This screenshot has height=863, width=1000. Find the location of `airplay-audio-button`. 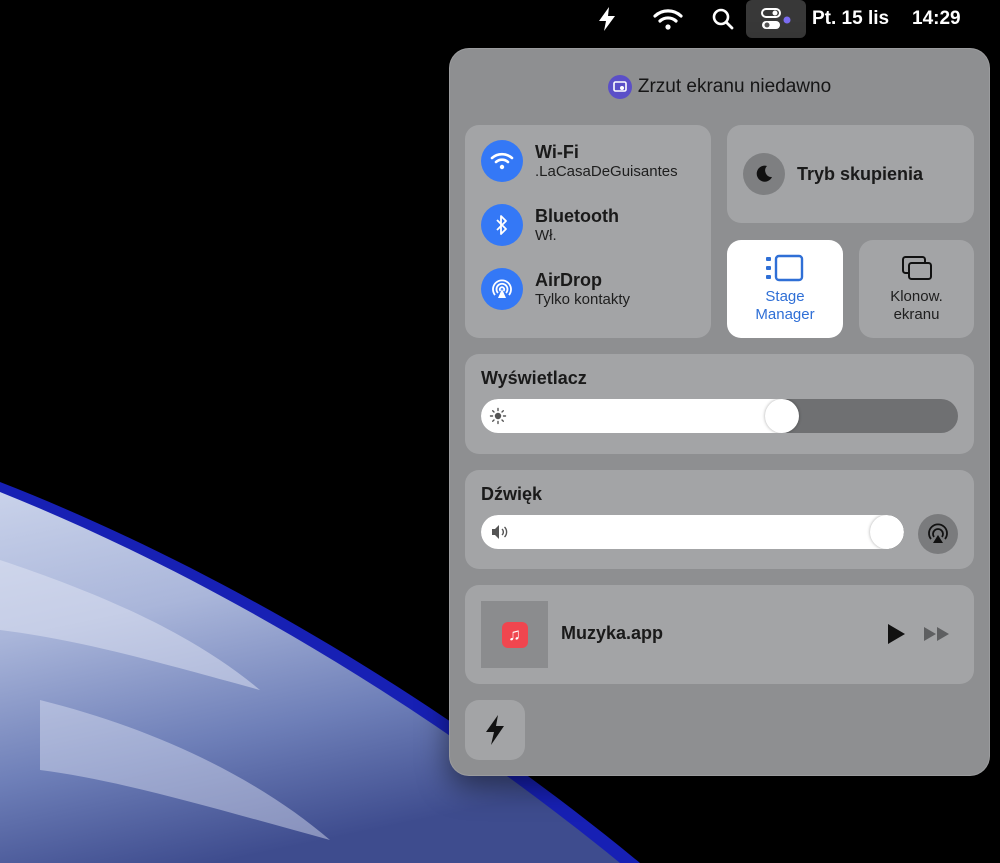

airplay-audio-button is located at coordinates (938, 534).